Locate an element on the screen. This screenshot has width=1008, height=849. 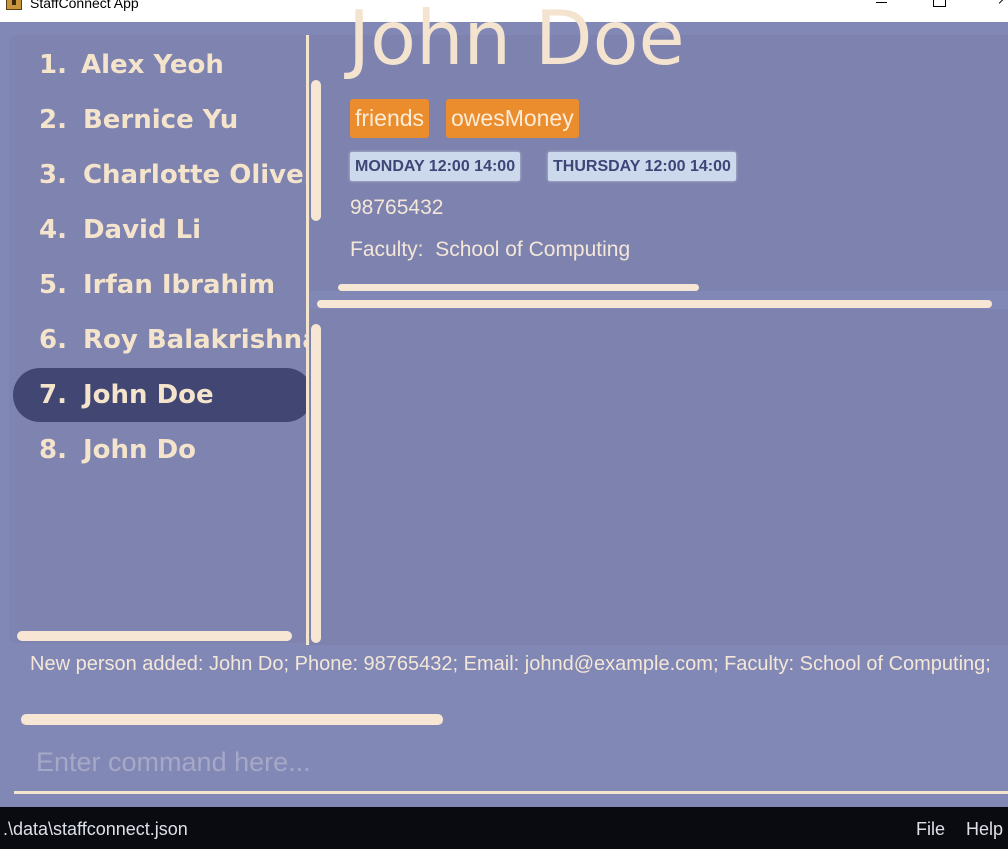
list-item-selected: 7. John Doe is located at coordinates (161, 395).